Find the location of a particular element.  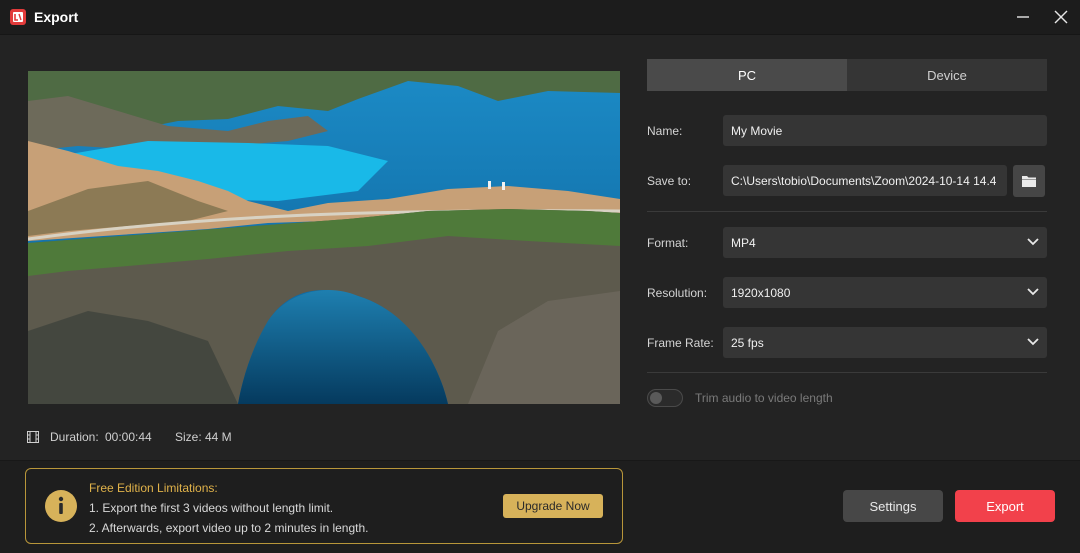

minimize-button is located at coordinates (1023, 17).